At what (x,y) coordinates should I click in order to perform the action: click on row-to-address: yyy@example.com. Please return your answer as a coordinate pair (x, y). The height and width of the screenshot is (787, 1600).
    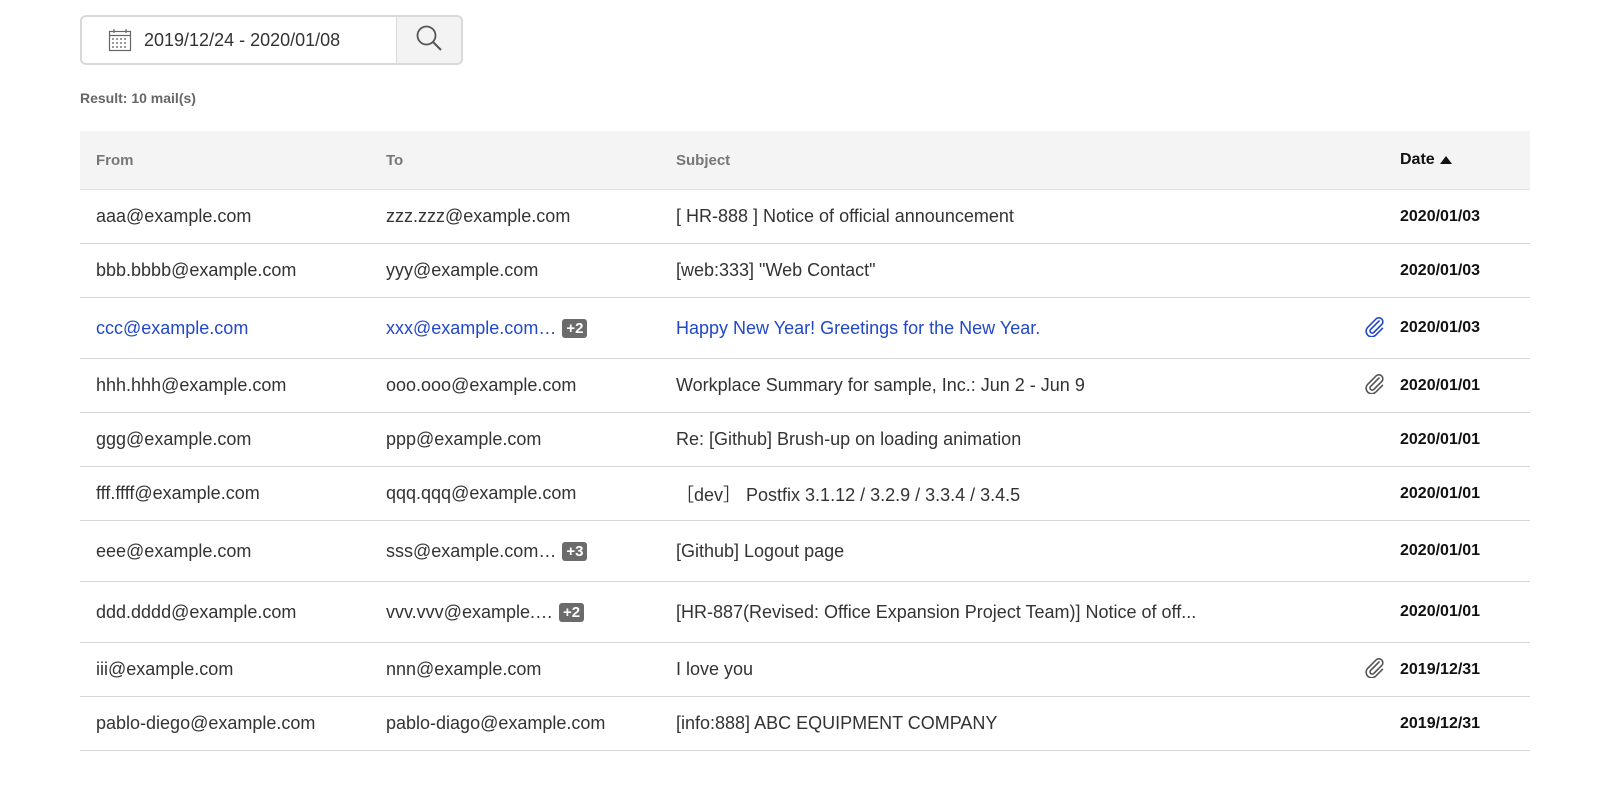
    Looking at the image, I should click on (462, 270).